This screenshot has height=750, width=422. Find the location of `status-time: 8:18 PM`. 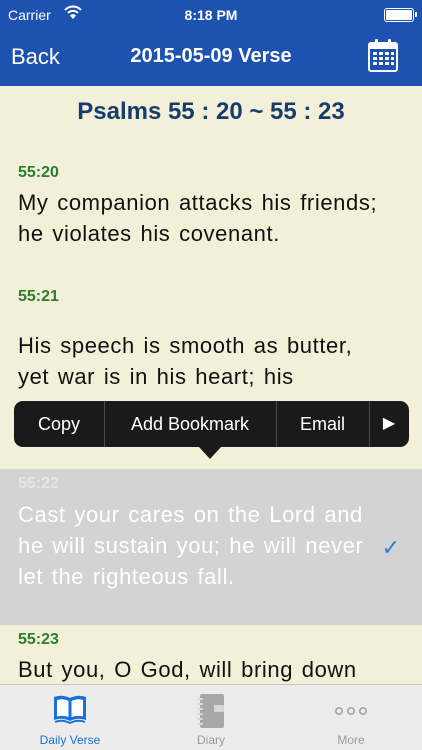

status-time: 8:18 PM is located at coordinates (211, 15).